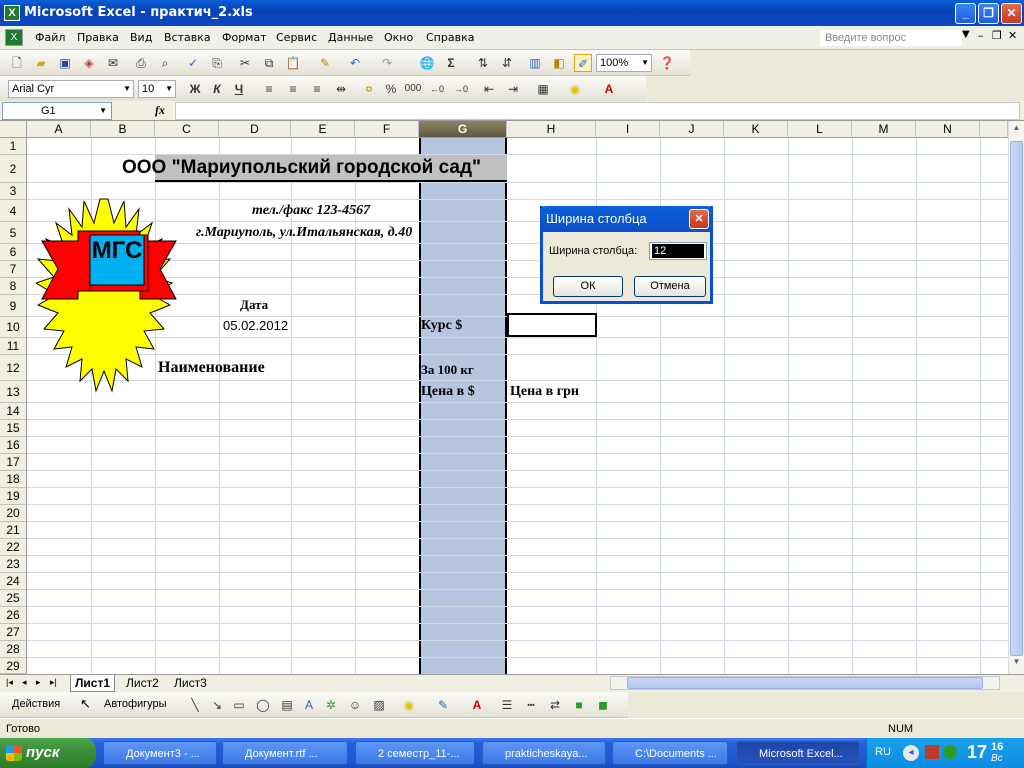 The height and width of the screenshot is (768, 1024). What do you see at coordinates (217, 63) in the screenshot?
I see `research-icon: ⎘` at bounding box center [217, 63].